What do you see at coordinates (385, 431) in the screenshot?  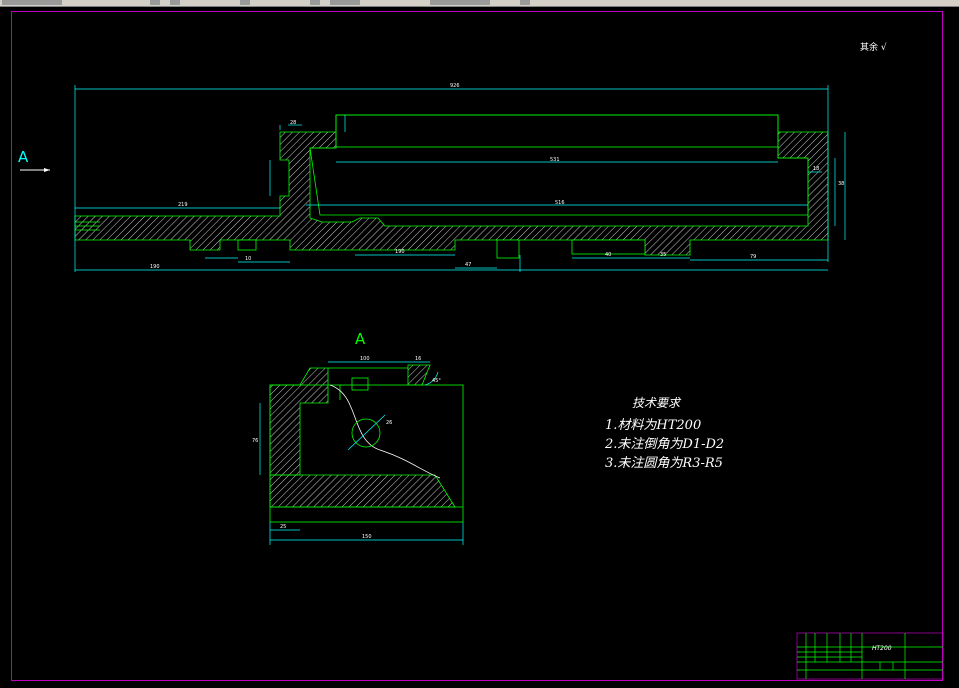 I see `break-line` at bounding box center [385, 431].